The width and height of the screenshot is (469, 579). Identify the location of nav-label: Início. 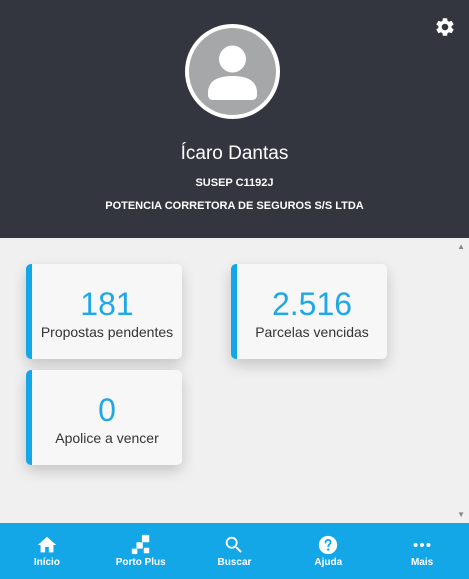
(46, 562).